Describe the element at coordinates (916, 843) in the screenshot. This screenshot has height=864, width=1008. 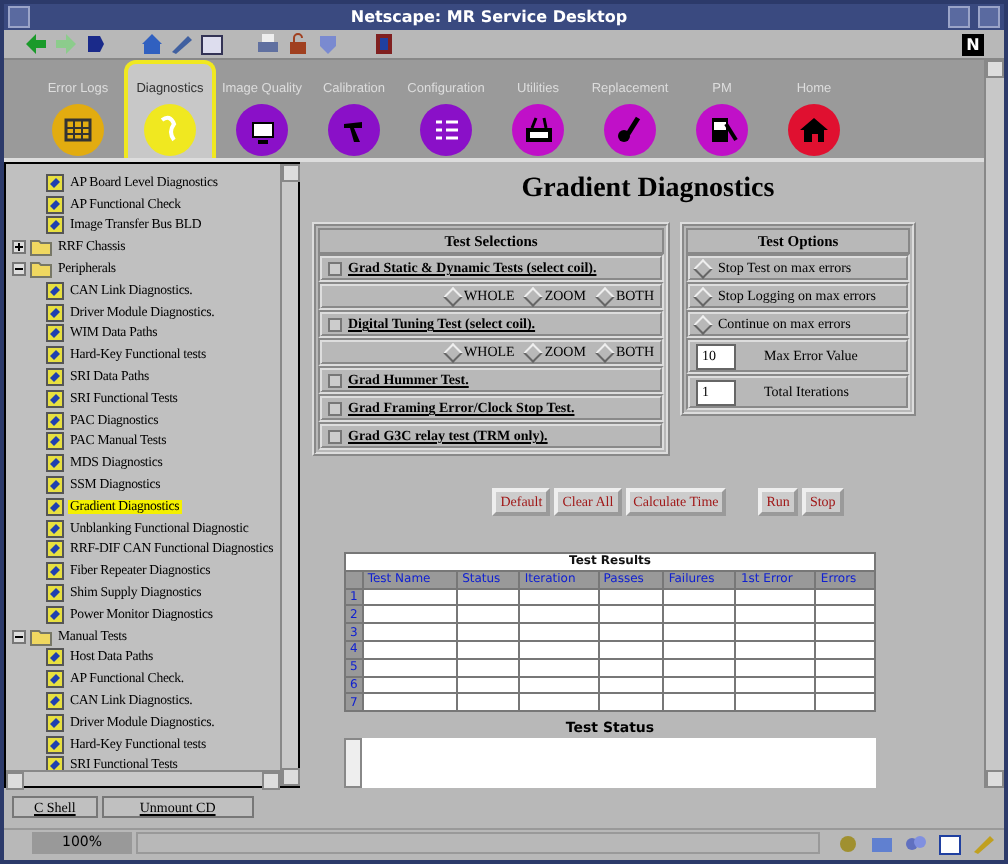
I see `people-icon` at that location.